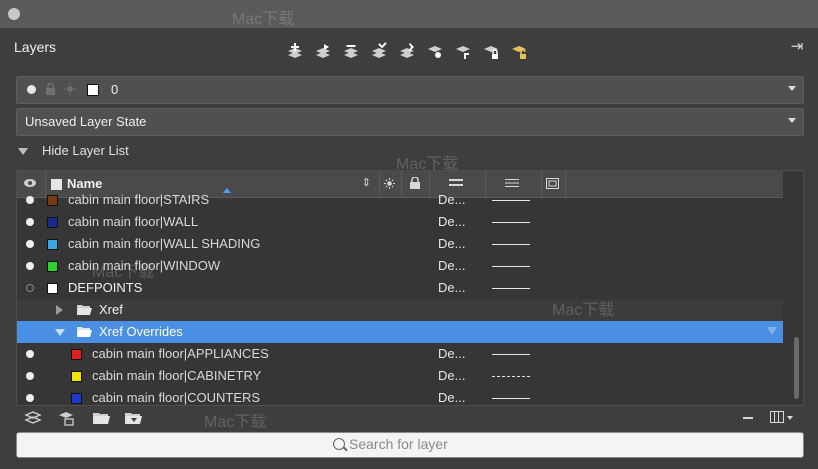 The width and height of the screenshot is (818, 469). I want to click on new-layer-icon, so click(295, 51).